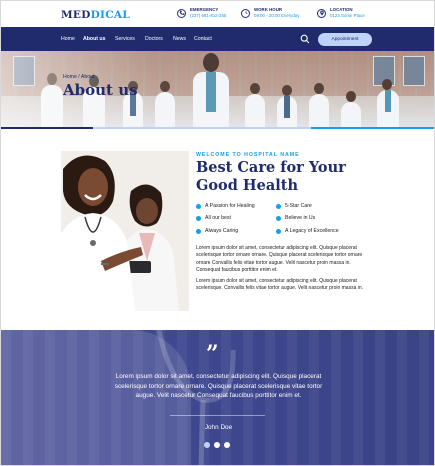 Image resolution: width=435 pixels, height=466 pixels. What do you see at coordinates (181, 13) in the screenshot?
I see `phone-icon` at bounding box center [181, 13].